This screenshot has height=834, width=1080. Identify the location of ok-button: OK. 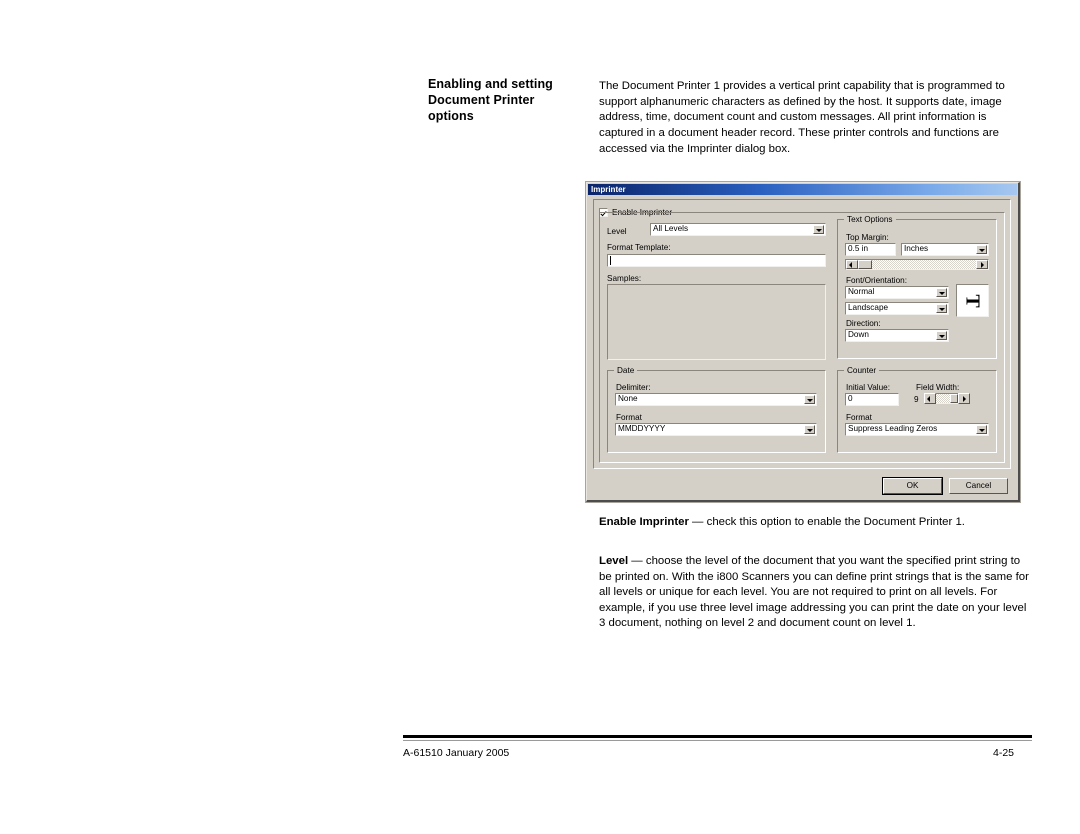
(912, 486).